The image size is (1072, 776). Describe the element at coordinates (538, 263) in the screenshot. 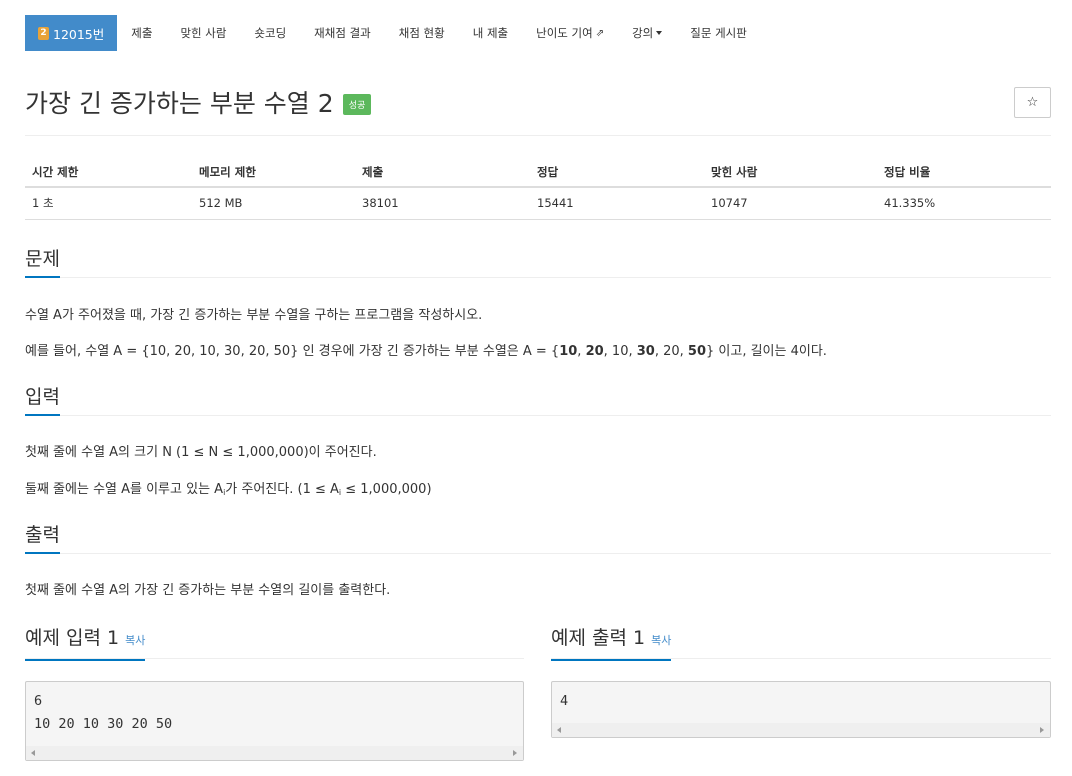

I see `problem-section-heading: 문제` at that location.